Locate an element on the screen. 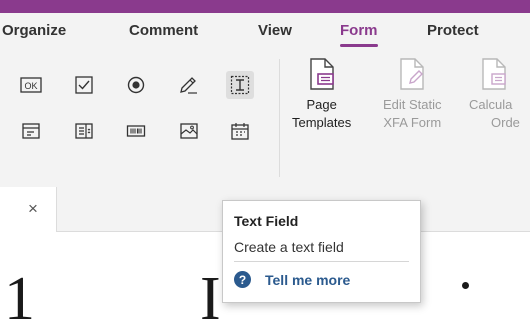  text-field-icon is located at coordinates (240, 85).